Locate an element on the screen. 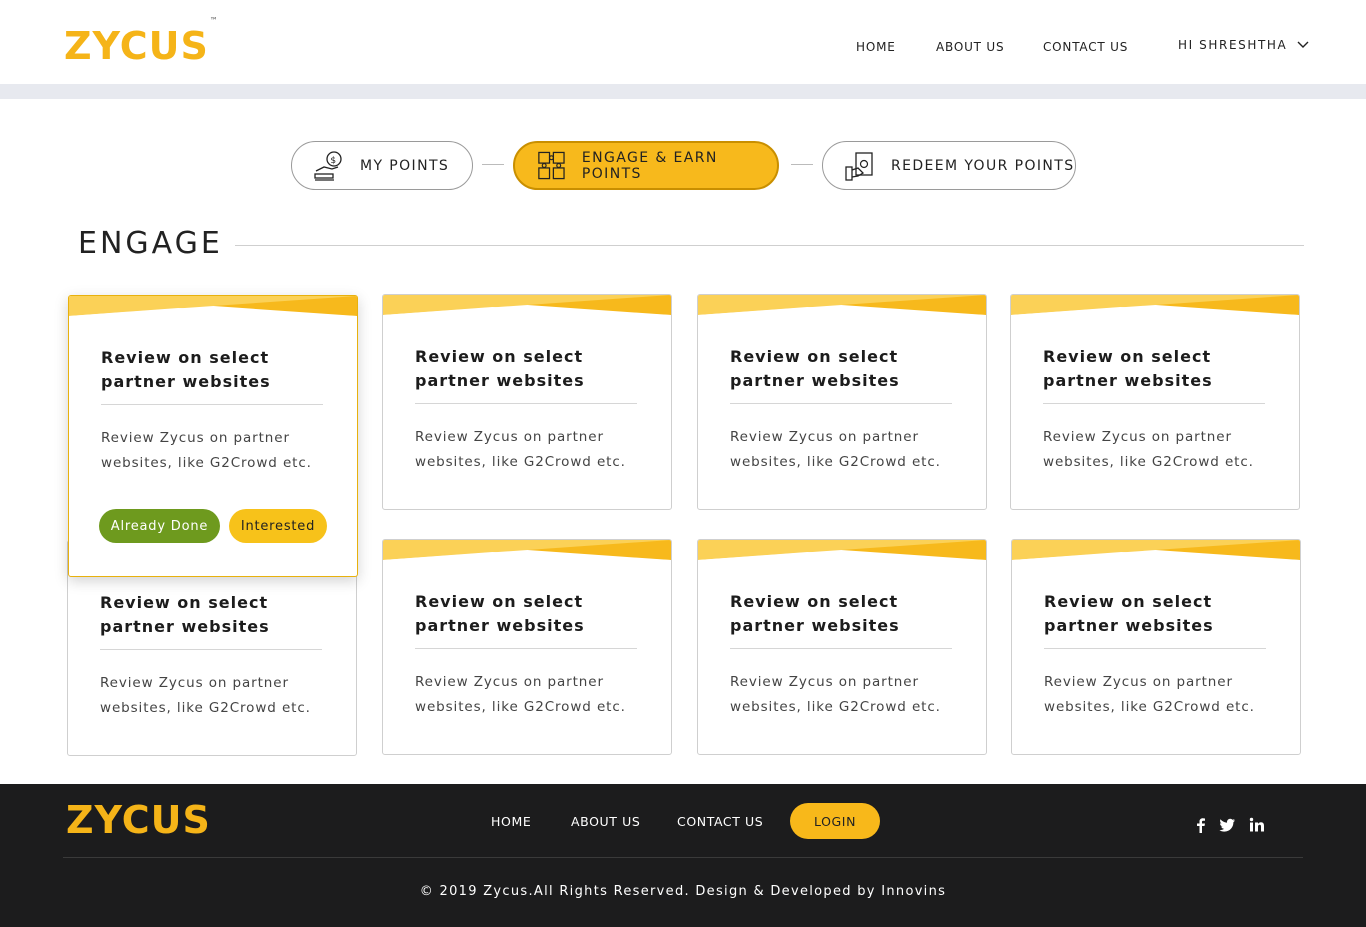 Image resolution: width=1366 pixels, height=927 pixels. hand-coin-icon: $ is located at coordinates (328, 165).